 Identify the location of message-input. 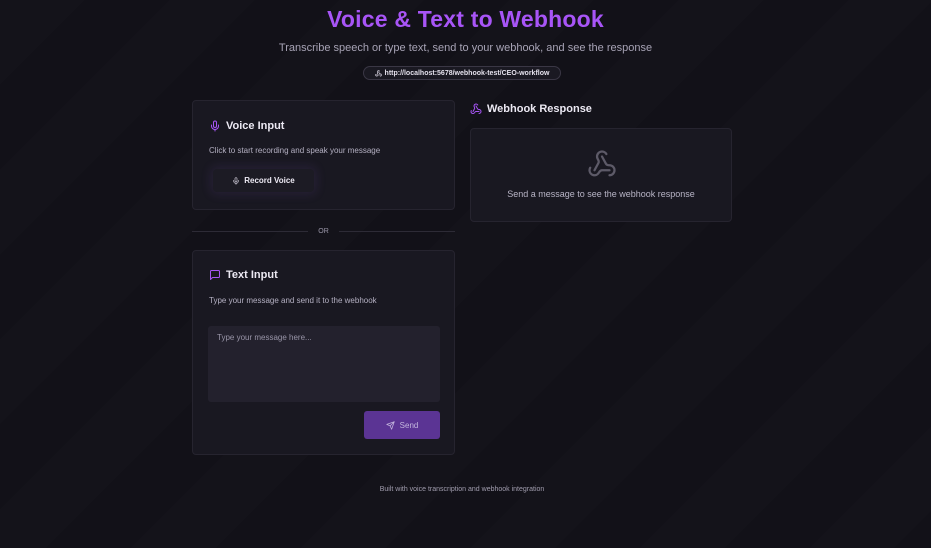
(324, 364).